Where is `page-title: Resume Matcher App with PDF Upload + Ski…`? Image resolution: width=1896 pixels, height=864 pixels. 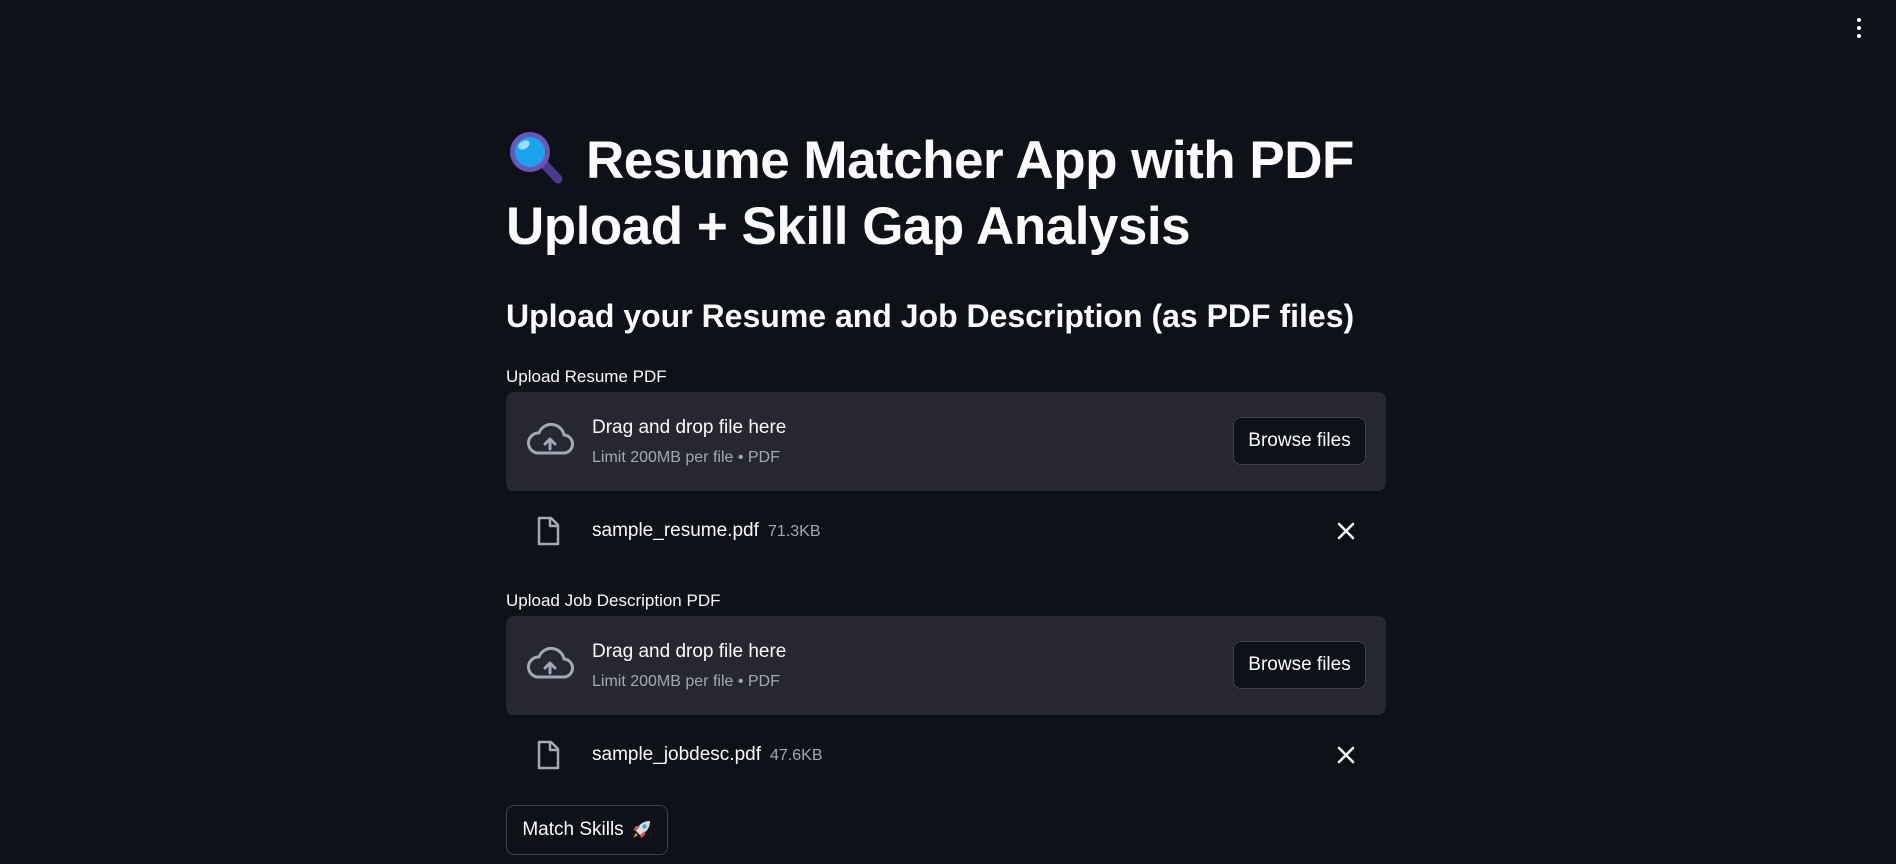
page-title: Resume Matcher App with PDF Upload + Ski… is located at coordinates (946, 194).